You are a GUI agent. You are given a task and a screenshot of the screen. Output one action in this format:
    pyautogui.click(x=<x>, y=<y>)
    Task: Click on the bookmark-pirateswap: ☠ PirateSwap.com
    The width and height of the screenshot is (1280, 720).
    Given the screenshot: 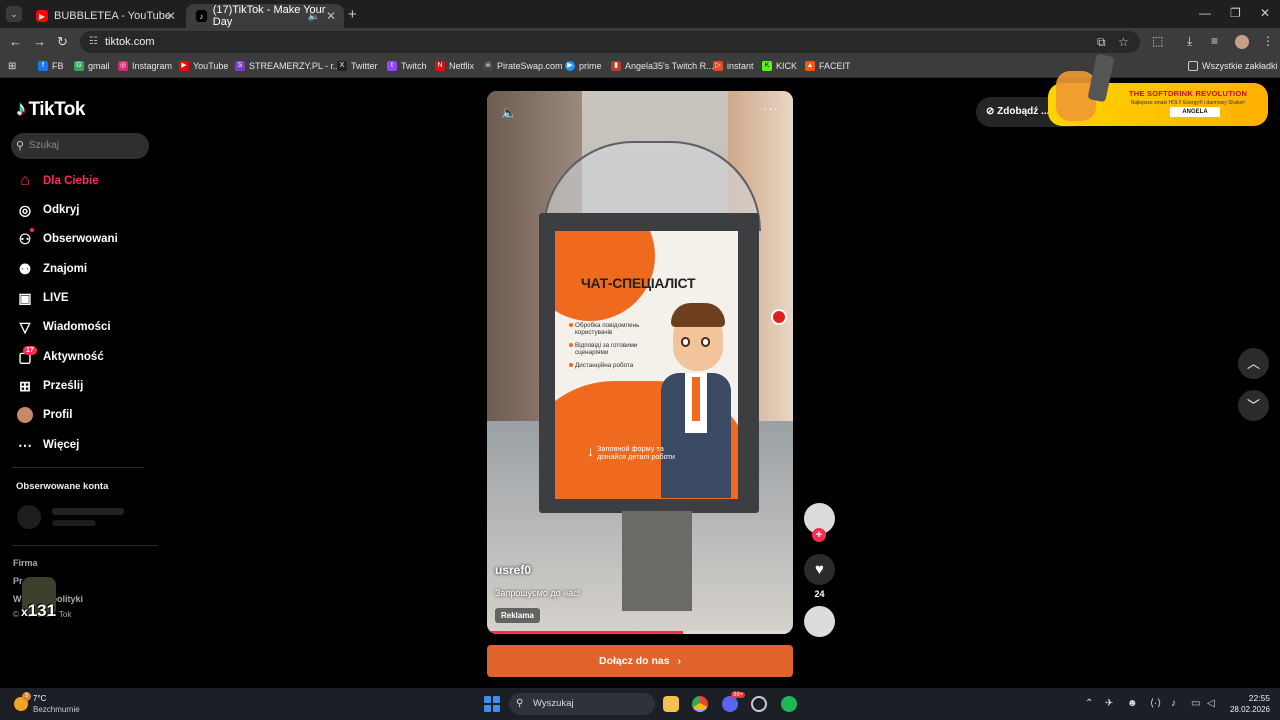 What is the action you would take?
    pyautogui.click(x=523, y=66)
    